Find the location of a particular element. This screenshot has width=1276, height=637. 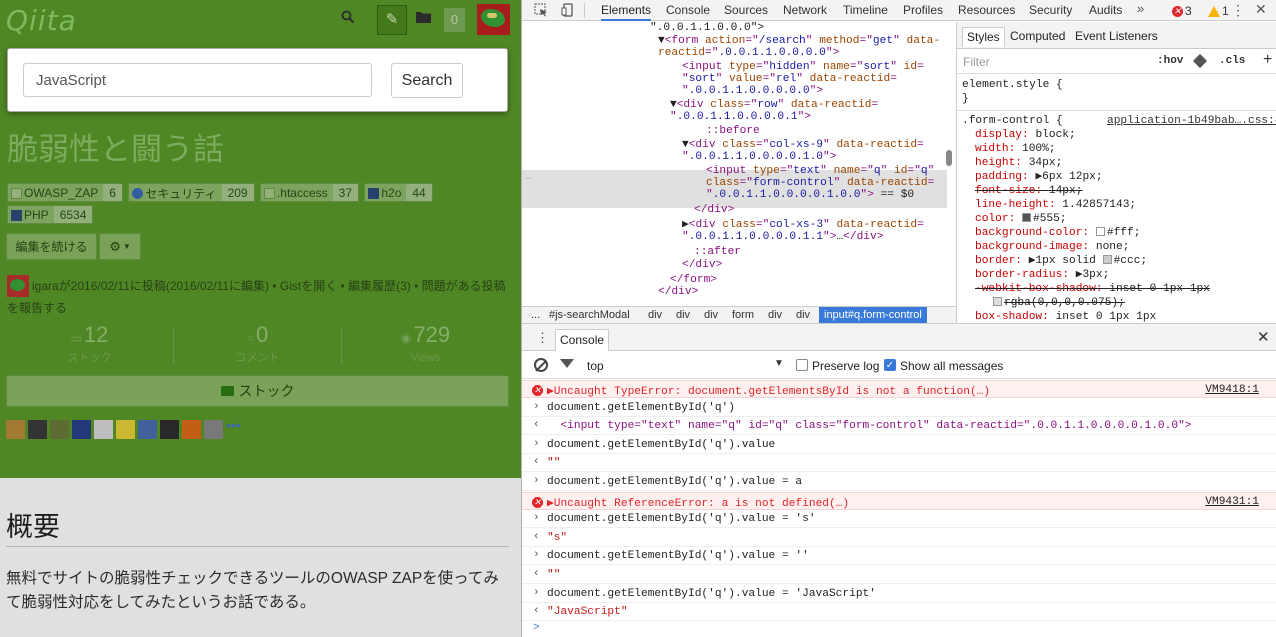

paint-icon is located at coordinates (1200, 61).